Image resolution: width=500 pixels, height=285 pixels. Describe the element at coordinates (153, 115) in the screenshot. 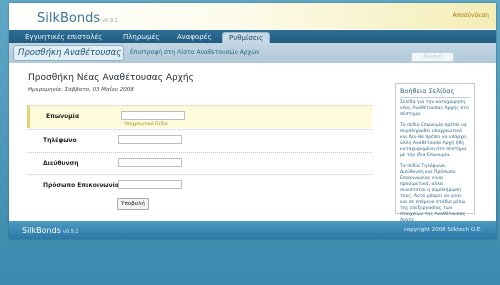

I see `name-field` at that location.